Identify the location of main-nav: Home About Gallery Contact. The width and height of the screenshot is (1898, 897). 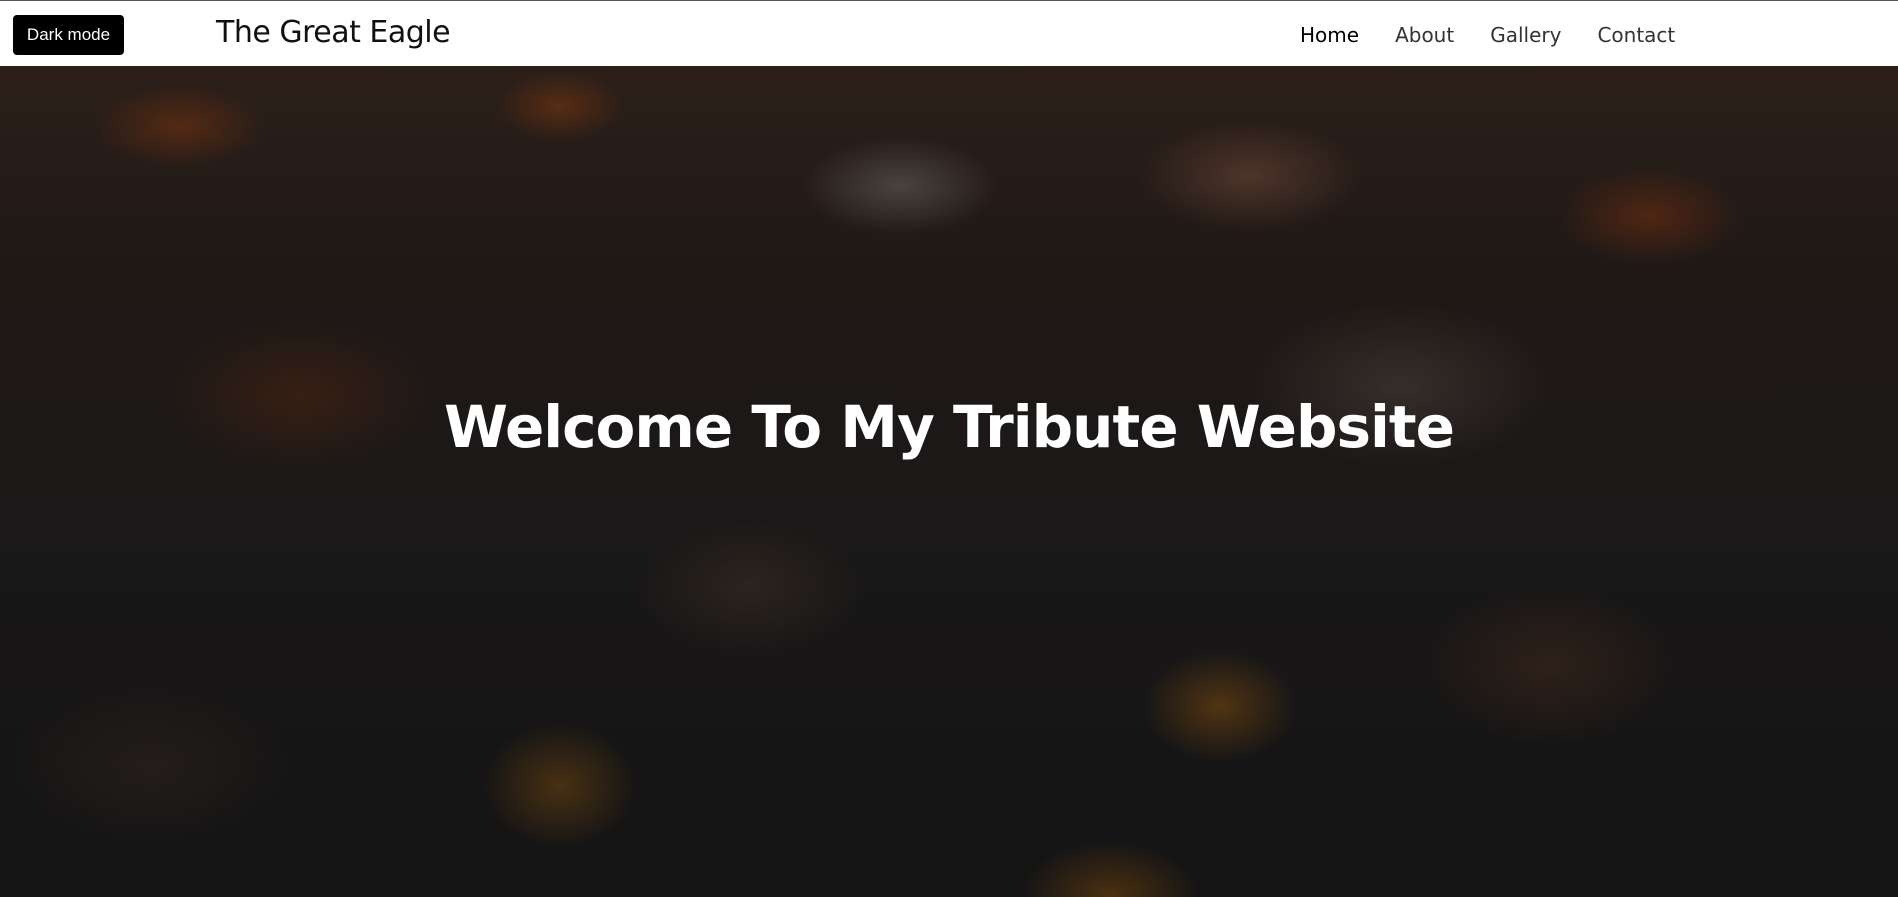
(1505, 35).